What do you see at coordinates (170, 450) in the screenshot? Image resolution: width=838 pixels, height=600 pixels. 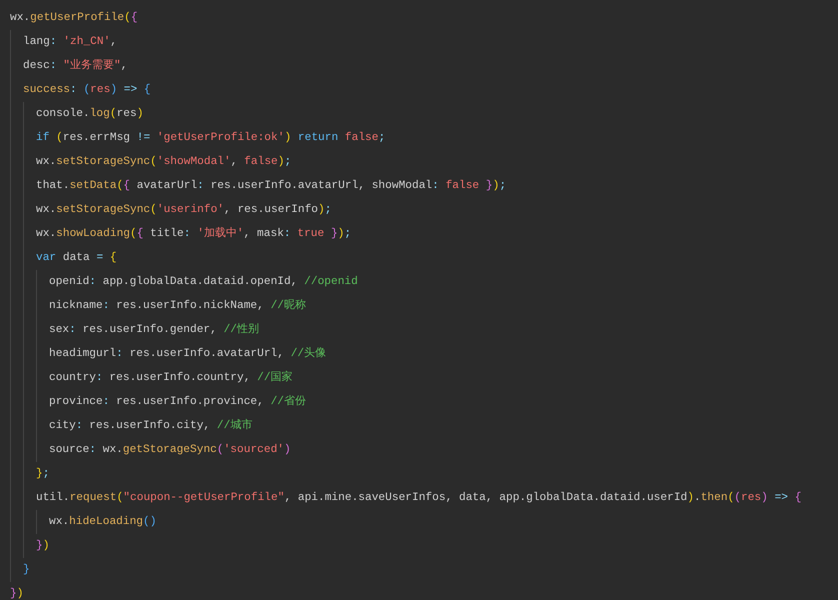 I see `code-line: source: wx.getStorageSync('sourced')` at bounding box center [170, 450].